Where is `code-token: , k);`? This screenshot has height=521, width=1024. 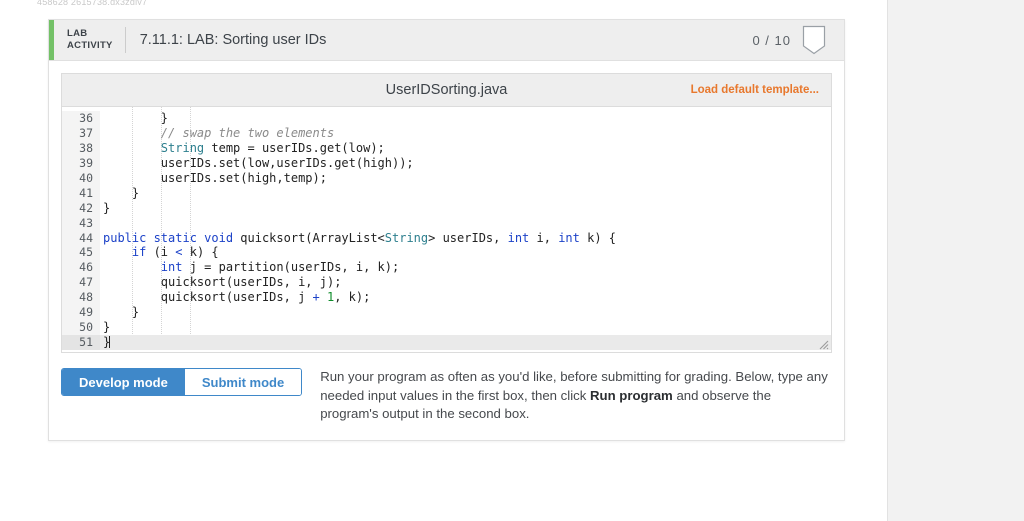 code-token: , k); is located at coordinates (352, 297).